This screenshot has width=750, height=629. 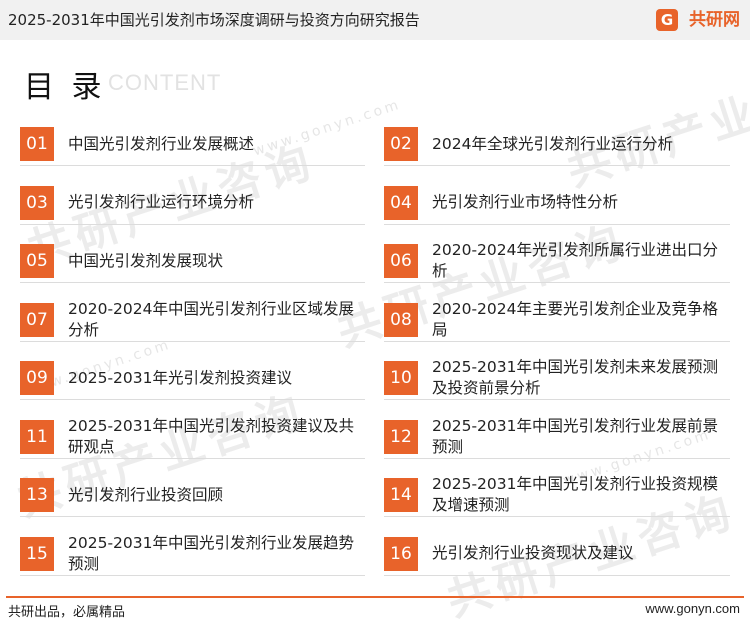 I want to click on footer-divider, so click(x=375, y=597).